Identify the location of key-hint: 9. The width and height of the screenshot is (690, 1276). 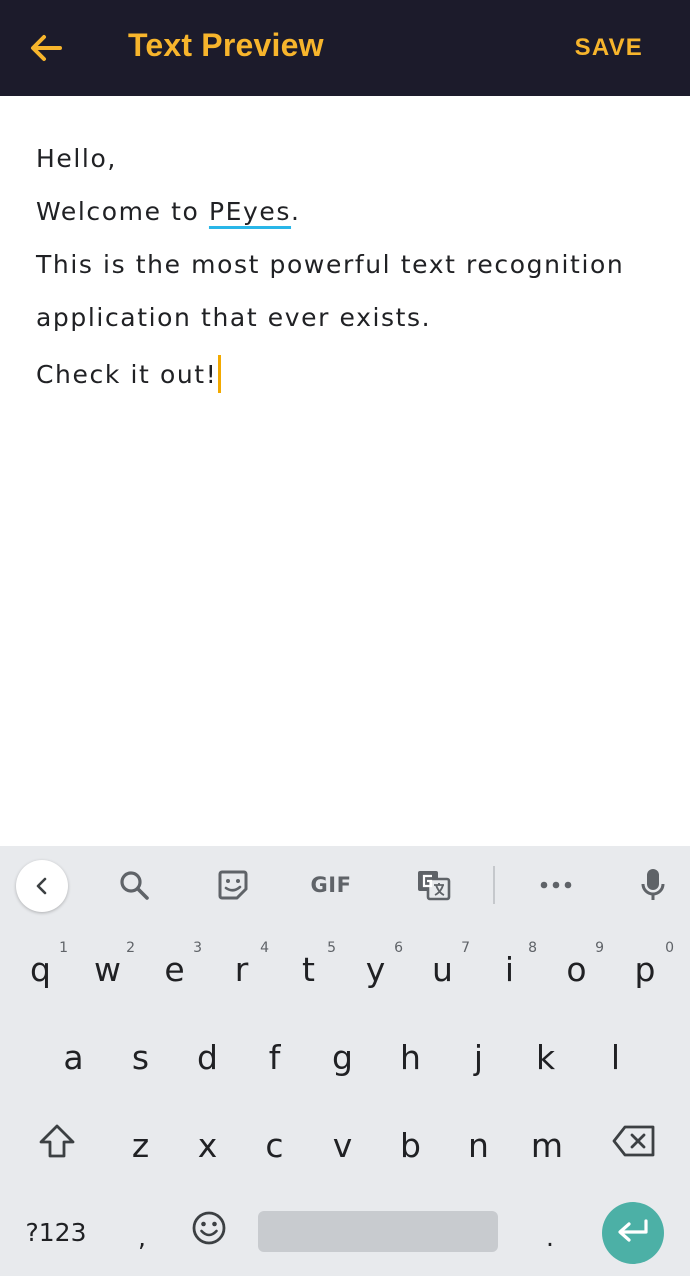
(599, 948).